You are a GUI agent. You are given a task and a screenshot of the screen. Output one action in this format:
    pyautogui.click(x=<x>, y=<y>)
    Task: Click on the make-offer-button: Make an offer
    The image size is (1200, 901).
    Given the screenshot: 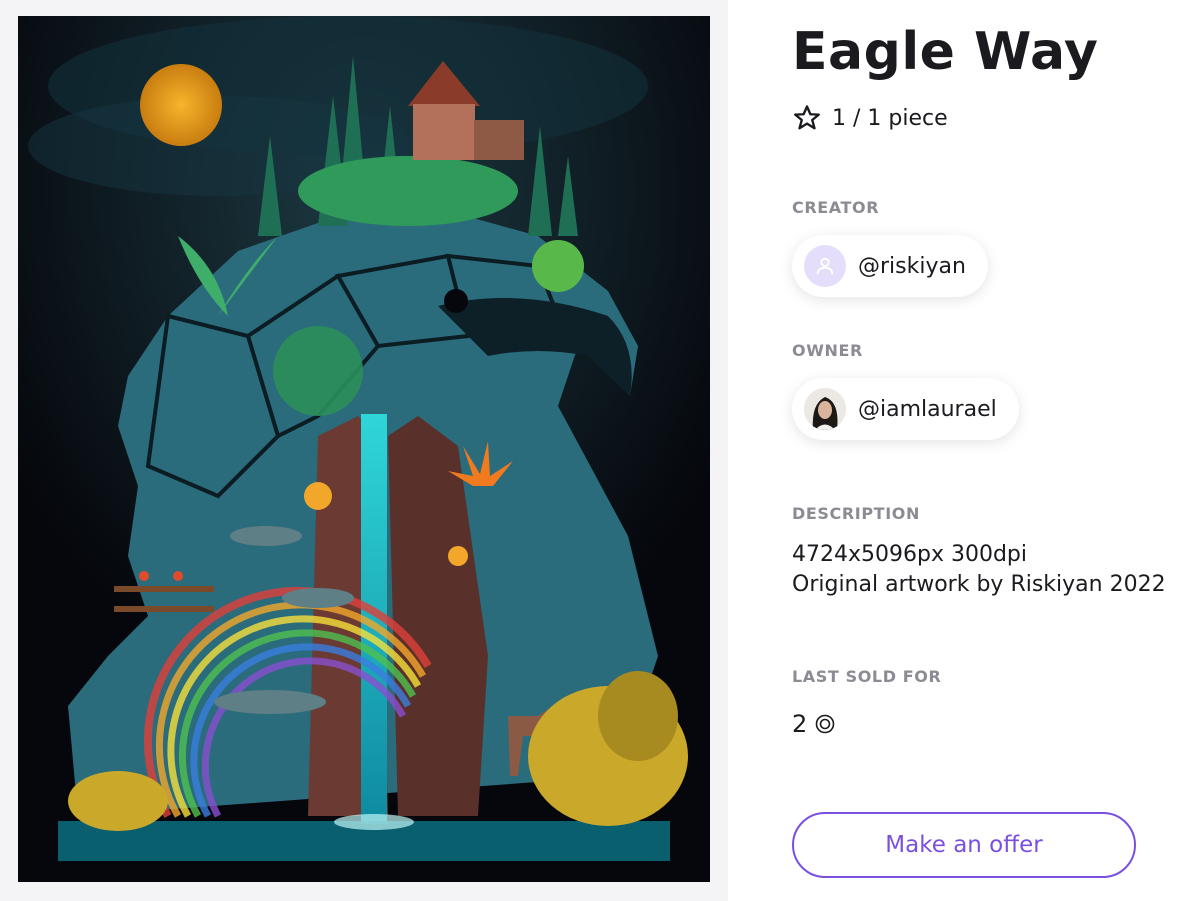 What is the action you would take?
    pyautogui.click(x=964, y=845)
    